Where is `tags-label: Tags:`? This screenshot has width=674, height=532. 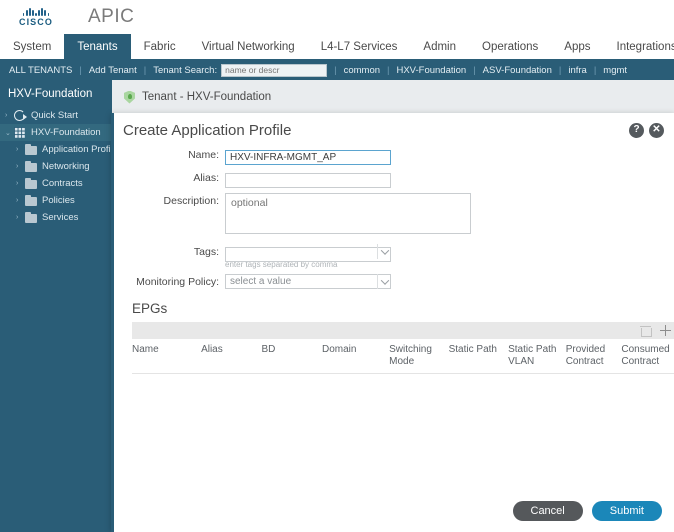
tags-label: Tags: is located at coordinates (206, 252).